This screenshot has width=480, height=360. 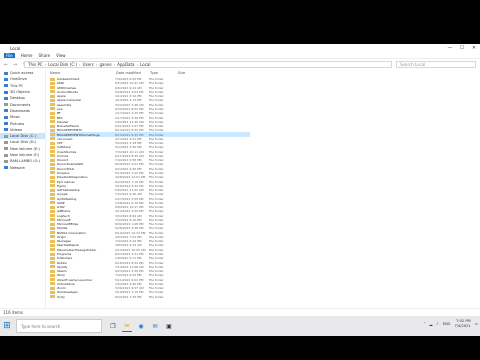 What do you see at coordinates (155, 326) in the screenshot?
I see `mail-icon: ✉` at bounding box center [155, 326].